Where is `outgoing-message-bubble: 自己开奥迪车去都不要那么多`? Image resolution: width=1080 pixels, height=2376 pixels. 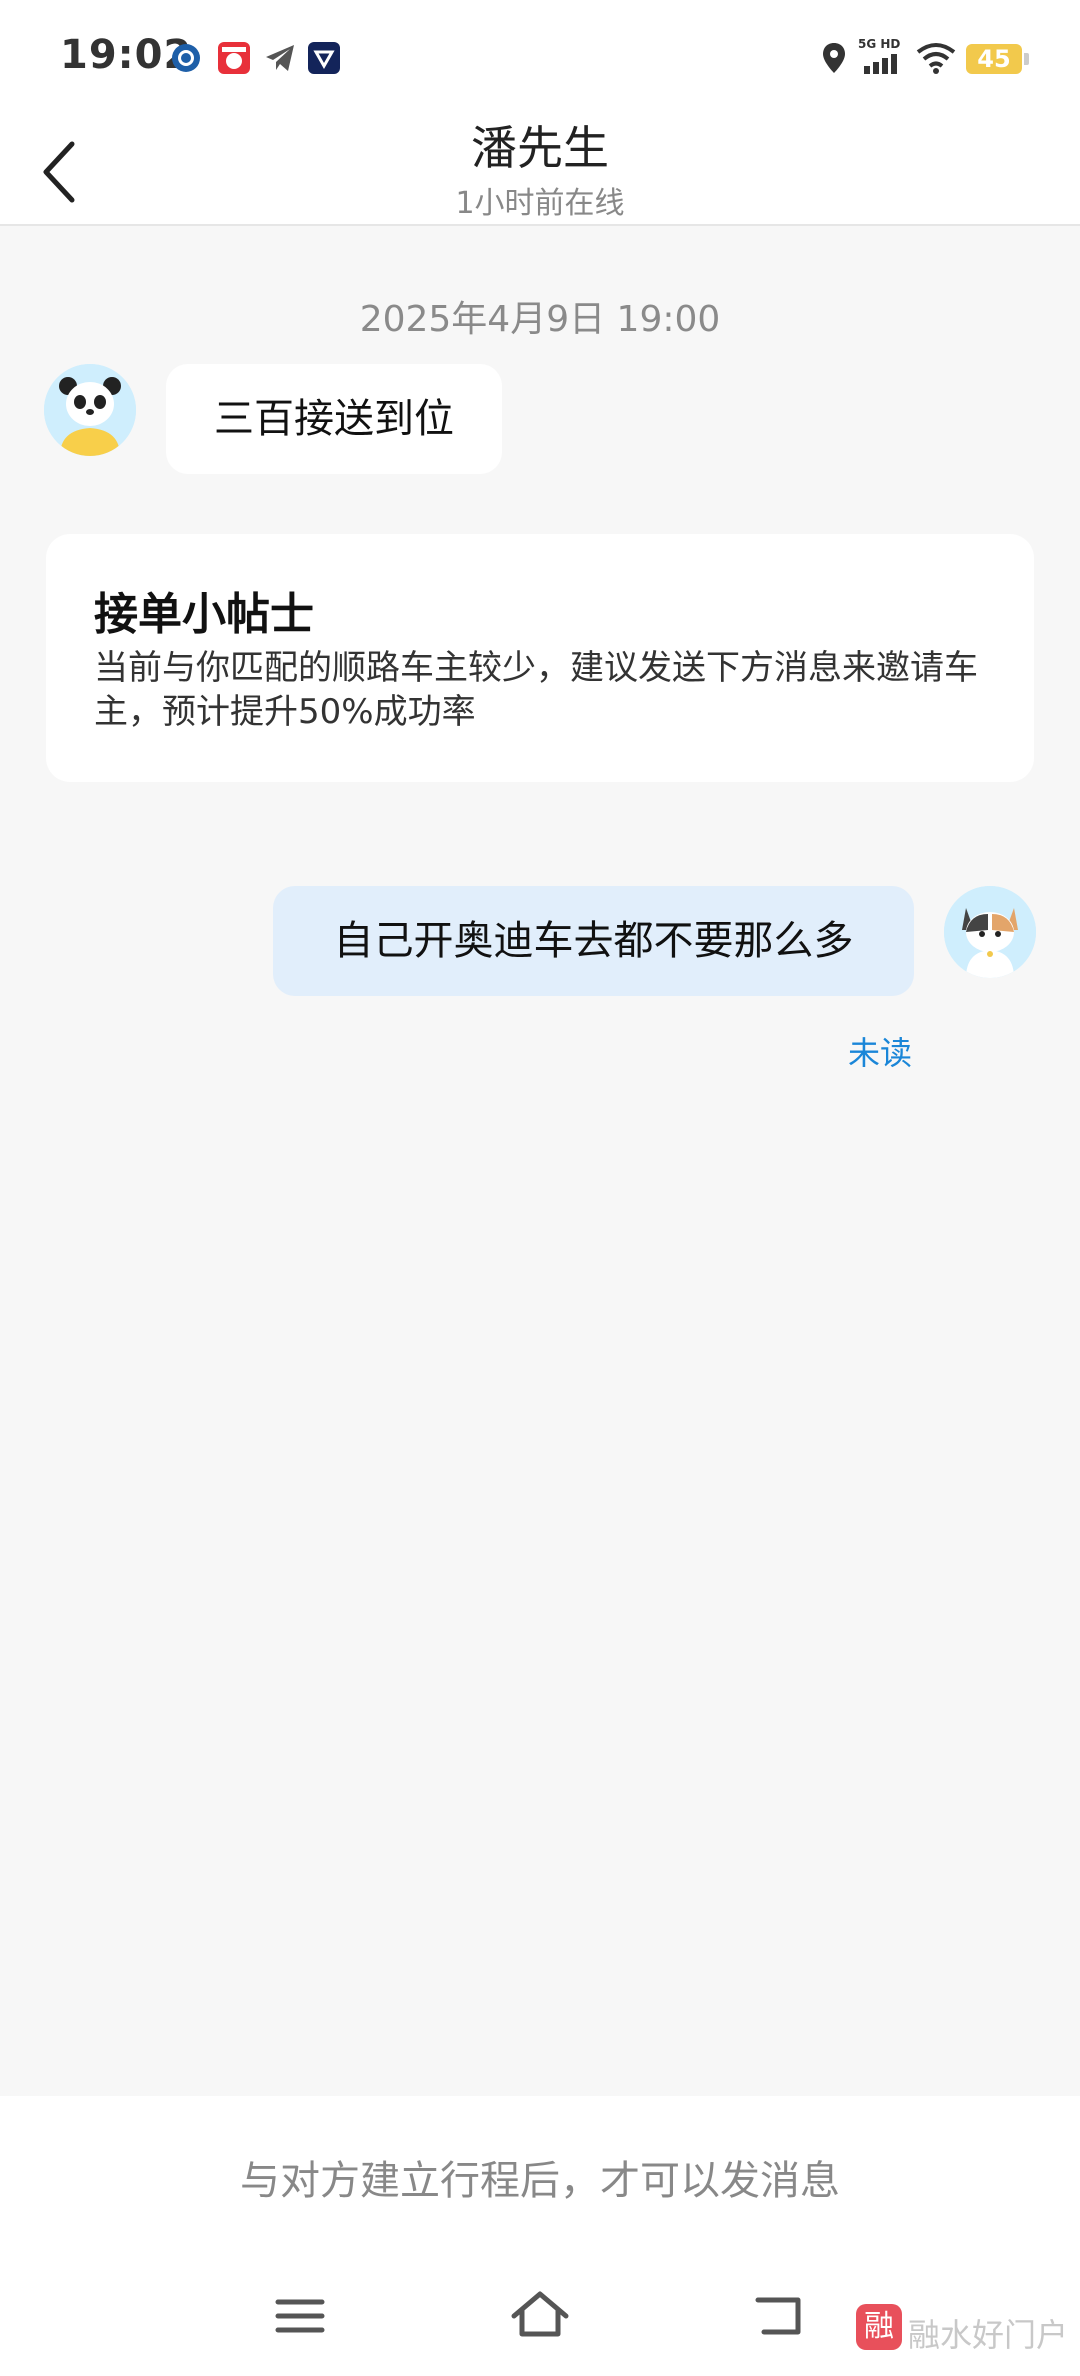
outgoing-message-bubble: 自己开奥迪车去都不要那么多 is located at coordinates (593, 941).